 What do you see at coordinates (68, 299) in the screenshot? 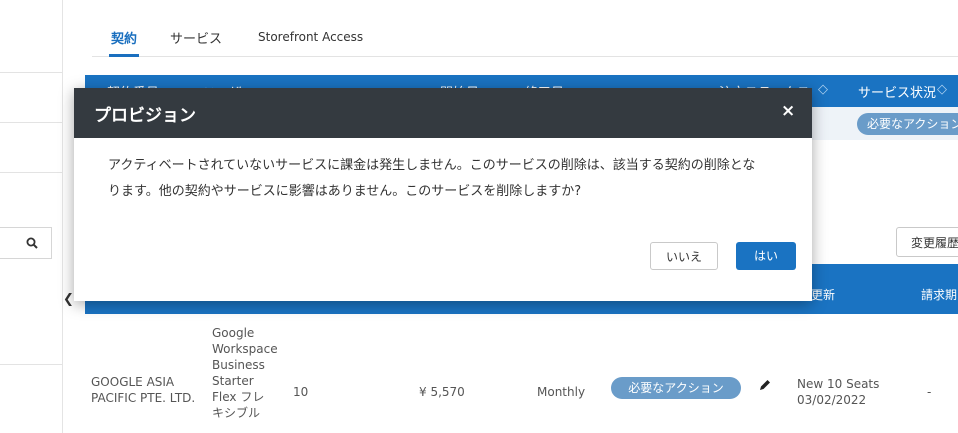
I see `chevron-left-icon: ❮` at bounding box center [68, 299].